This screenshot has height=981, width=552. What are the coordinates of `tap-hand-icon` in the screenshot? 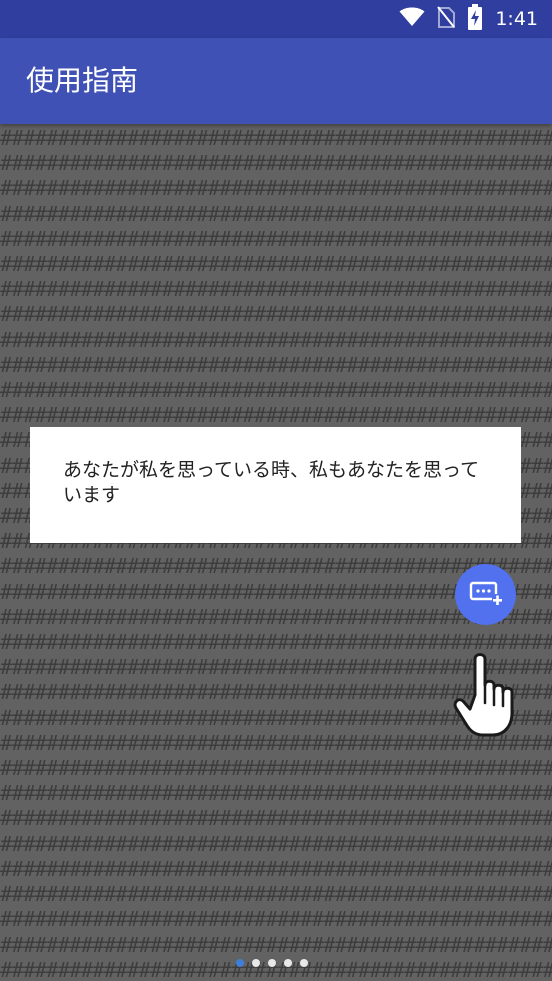 It's located at (486, 694).